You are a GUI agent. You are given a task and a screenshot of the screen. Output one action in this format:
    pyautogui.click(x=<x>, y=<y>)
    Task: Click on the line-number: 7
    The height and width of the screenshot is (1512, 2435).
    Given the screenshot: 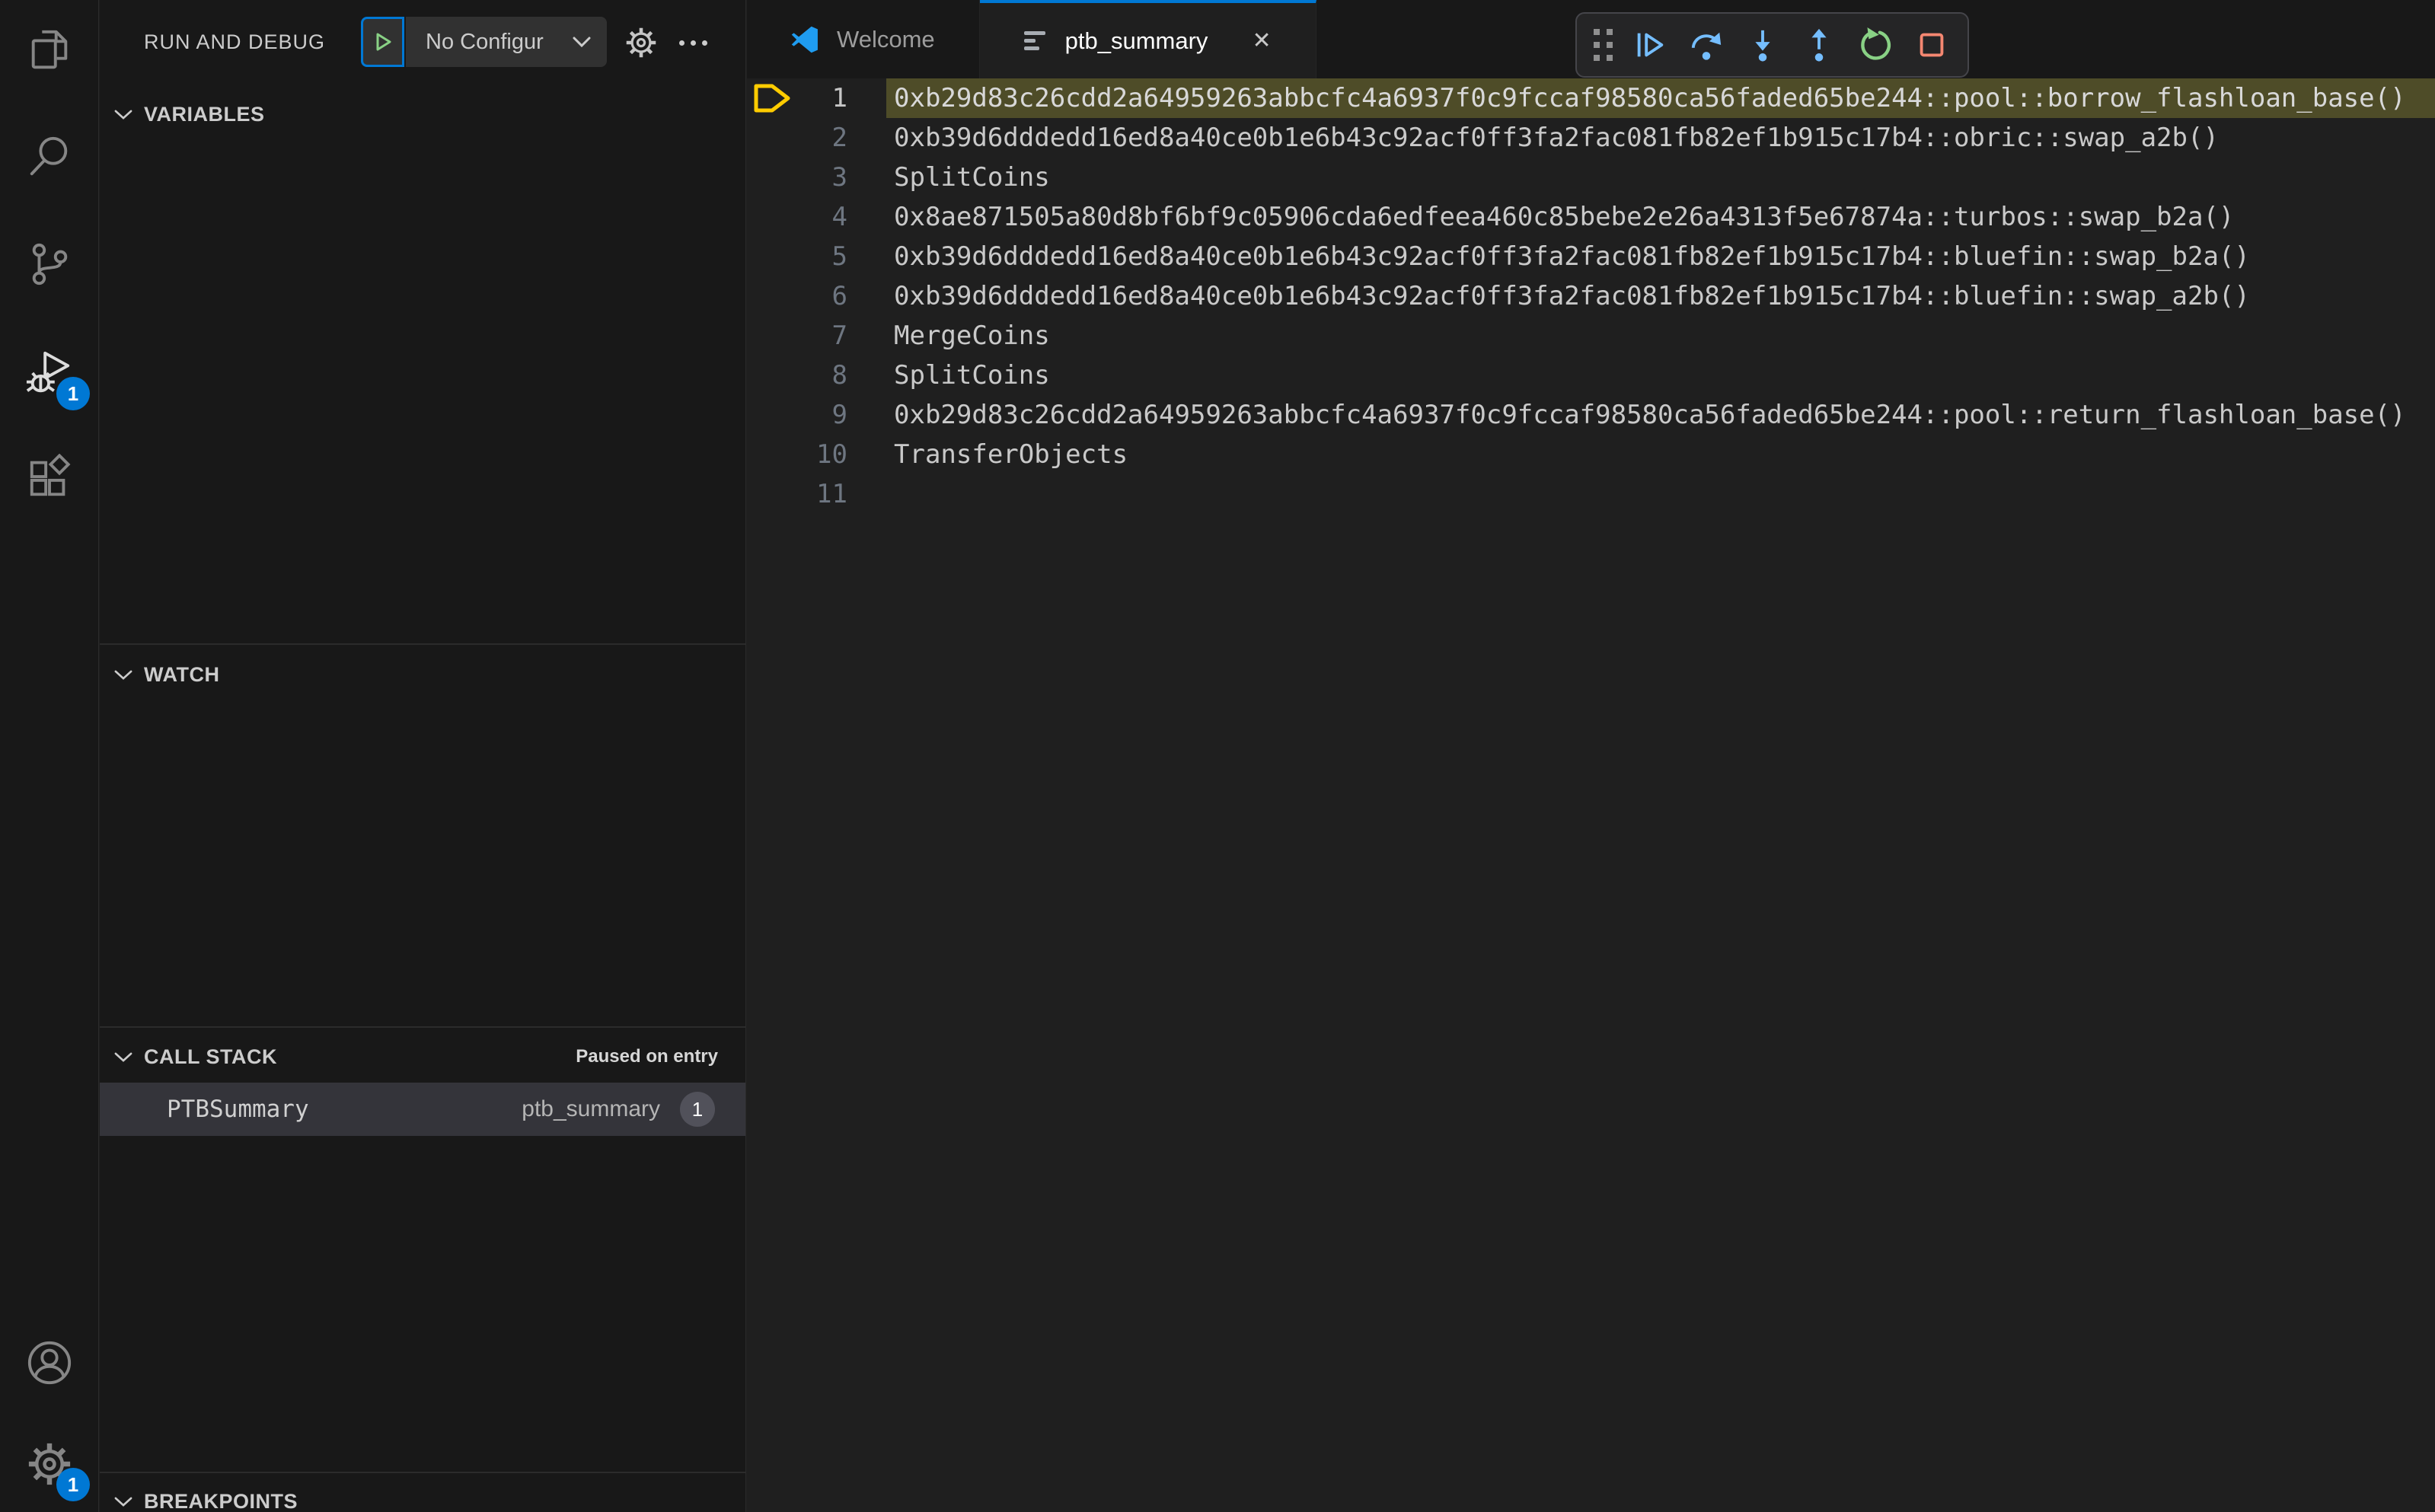 What is the action you would take?
    pyautogui.click(x=839, y=336)
    